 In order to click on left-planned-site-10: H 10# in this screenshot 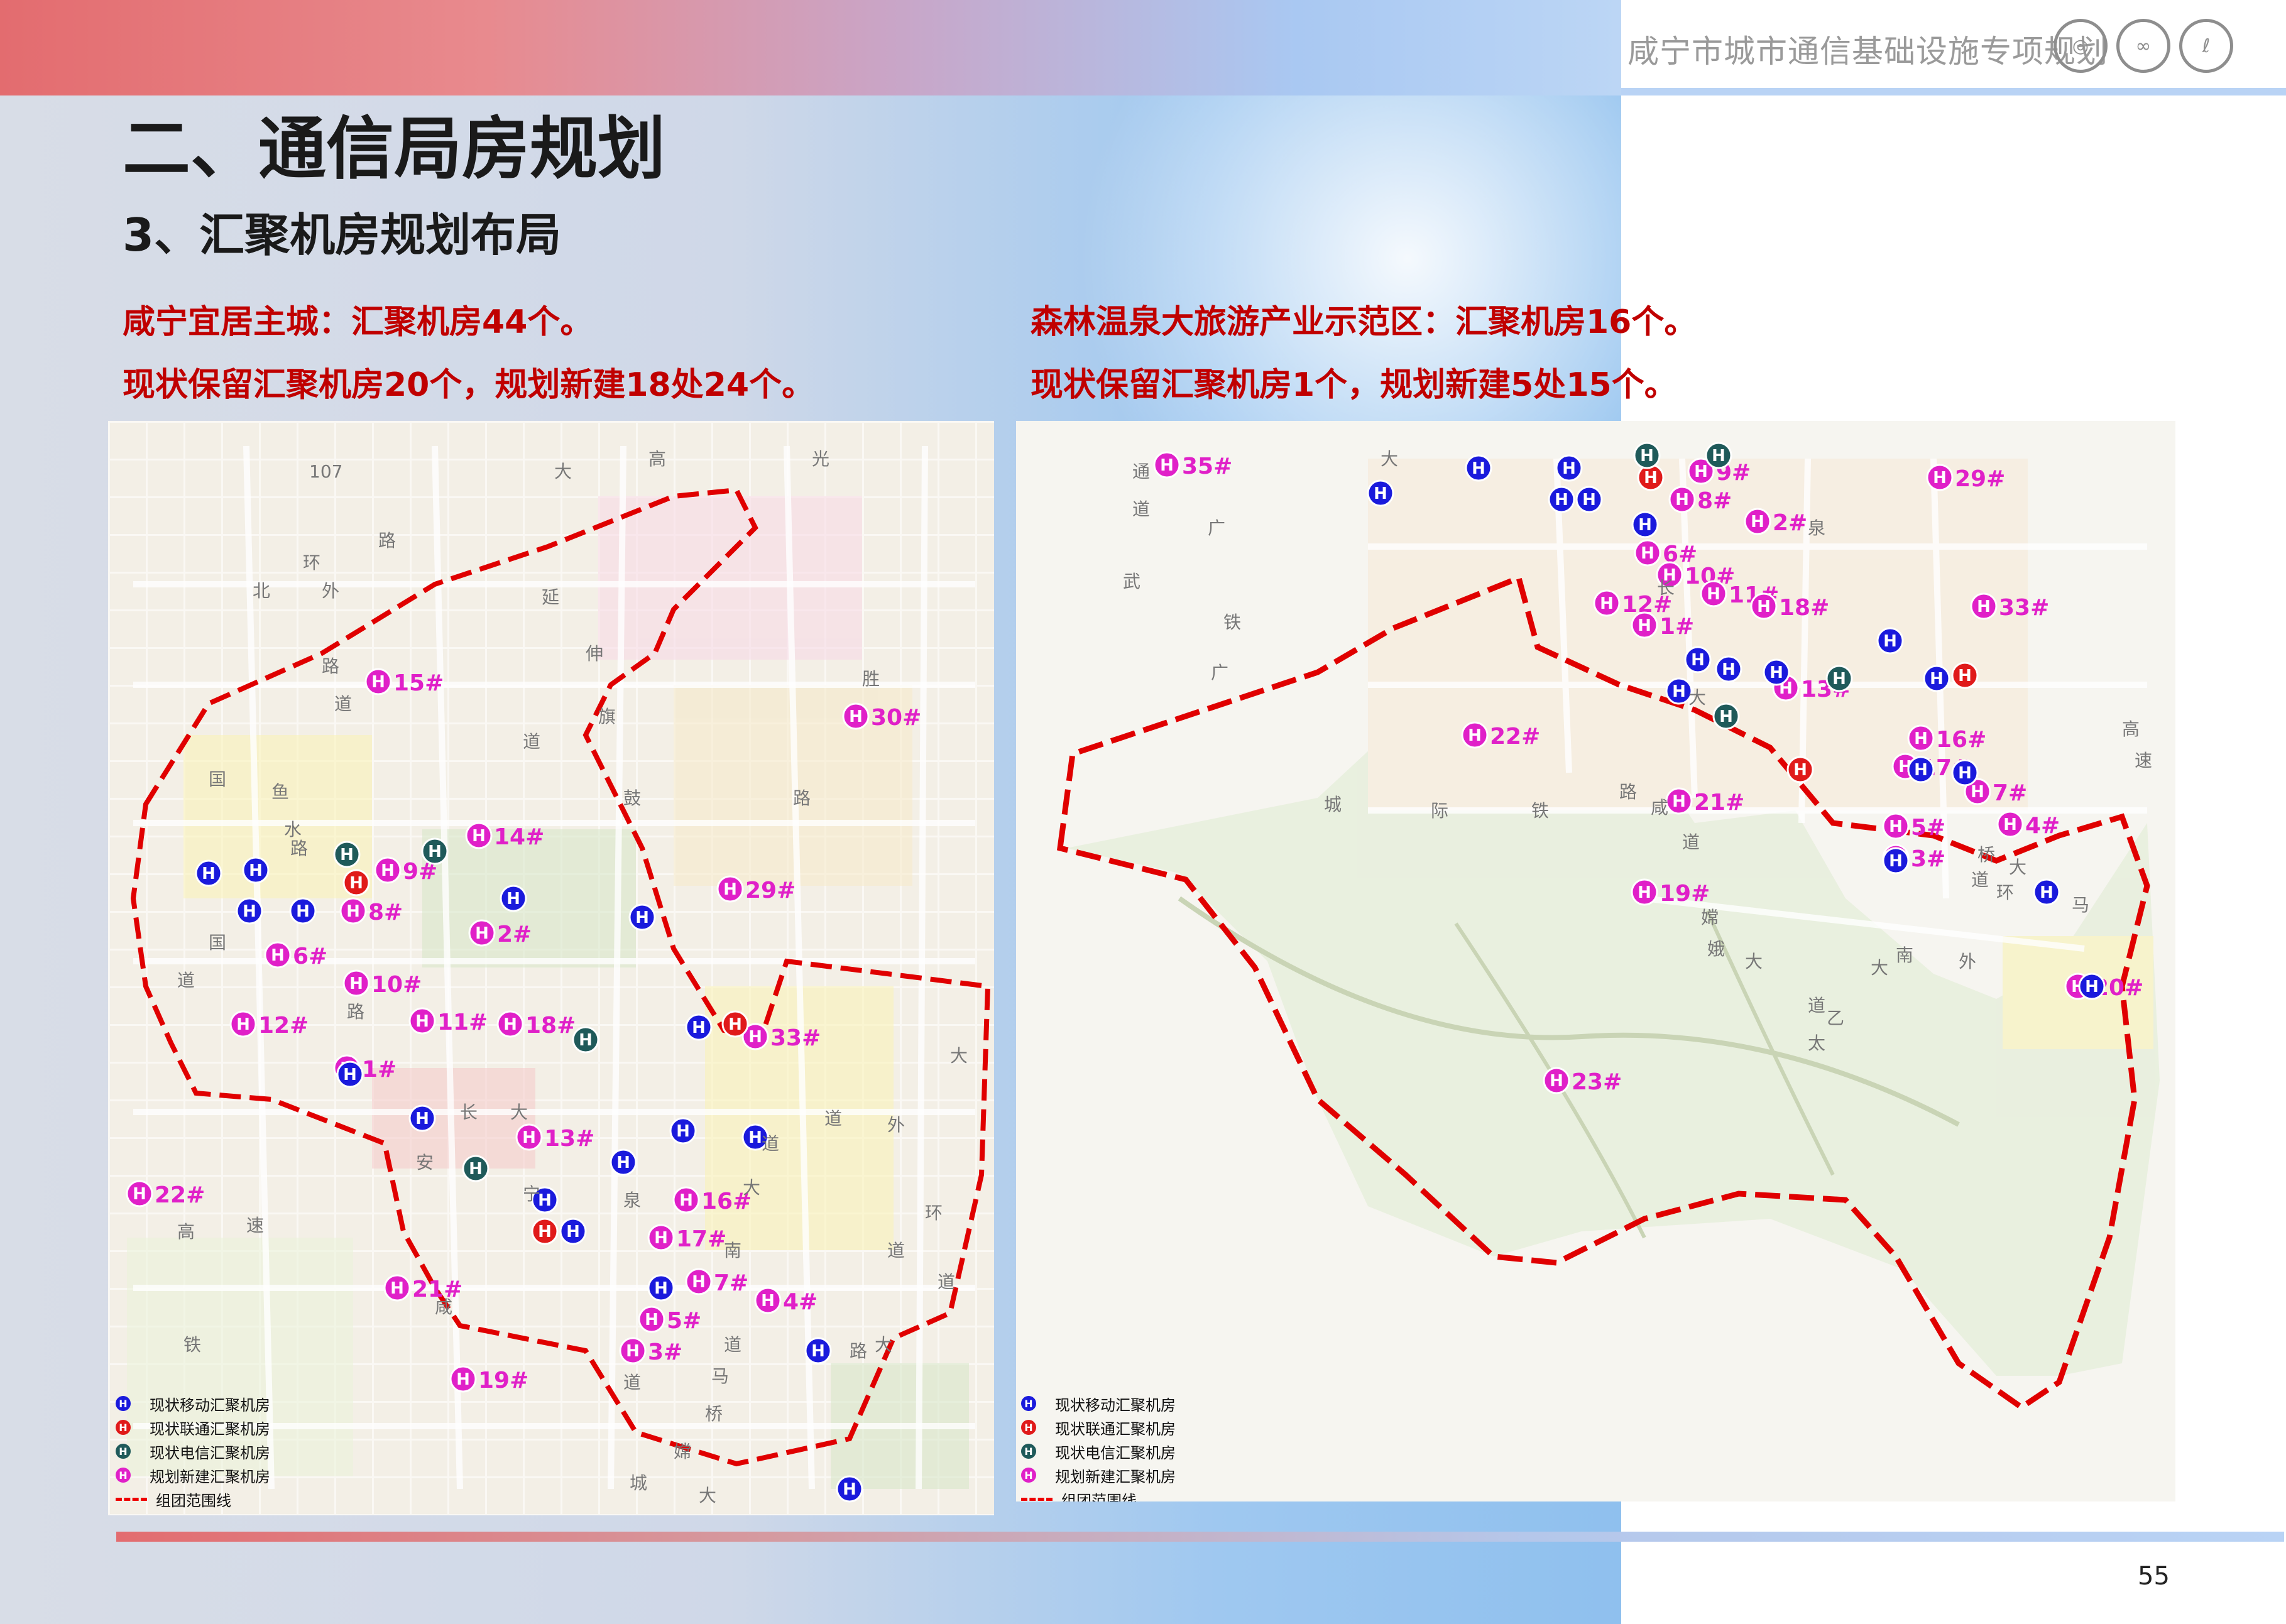, I will do `click(382, 983)`.